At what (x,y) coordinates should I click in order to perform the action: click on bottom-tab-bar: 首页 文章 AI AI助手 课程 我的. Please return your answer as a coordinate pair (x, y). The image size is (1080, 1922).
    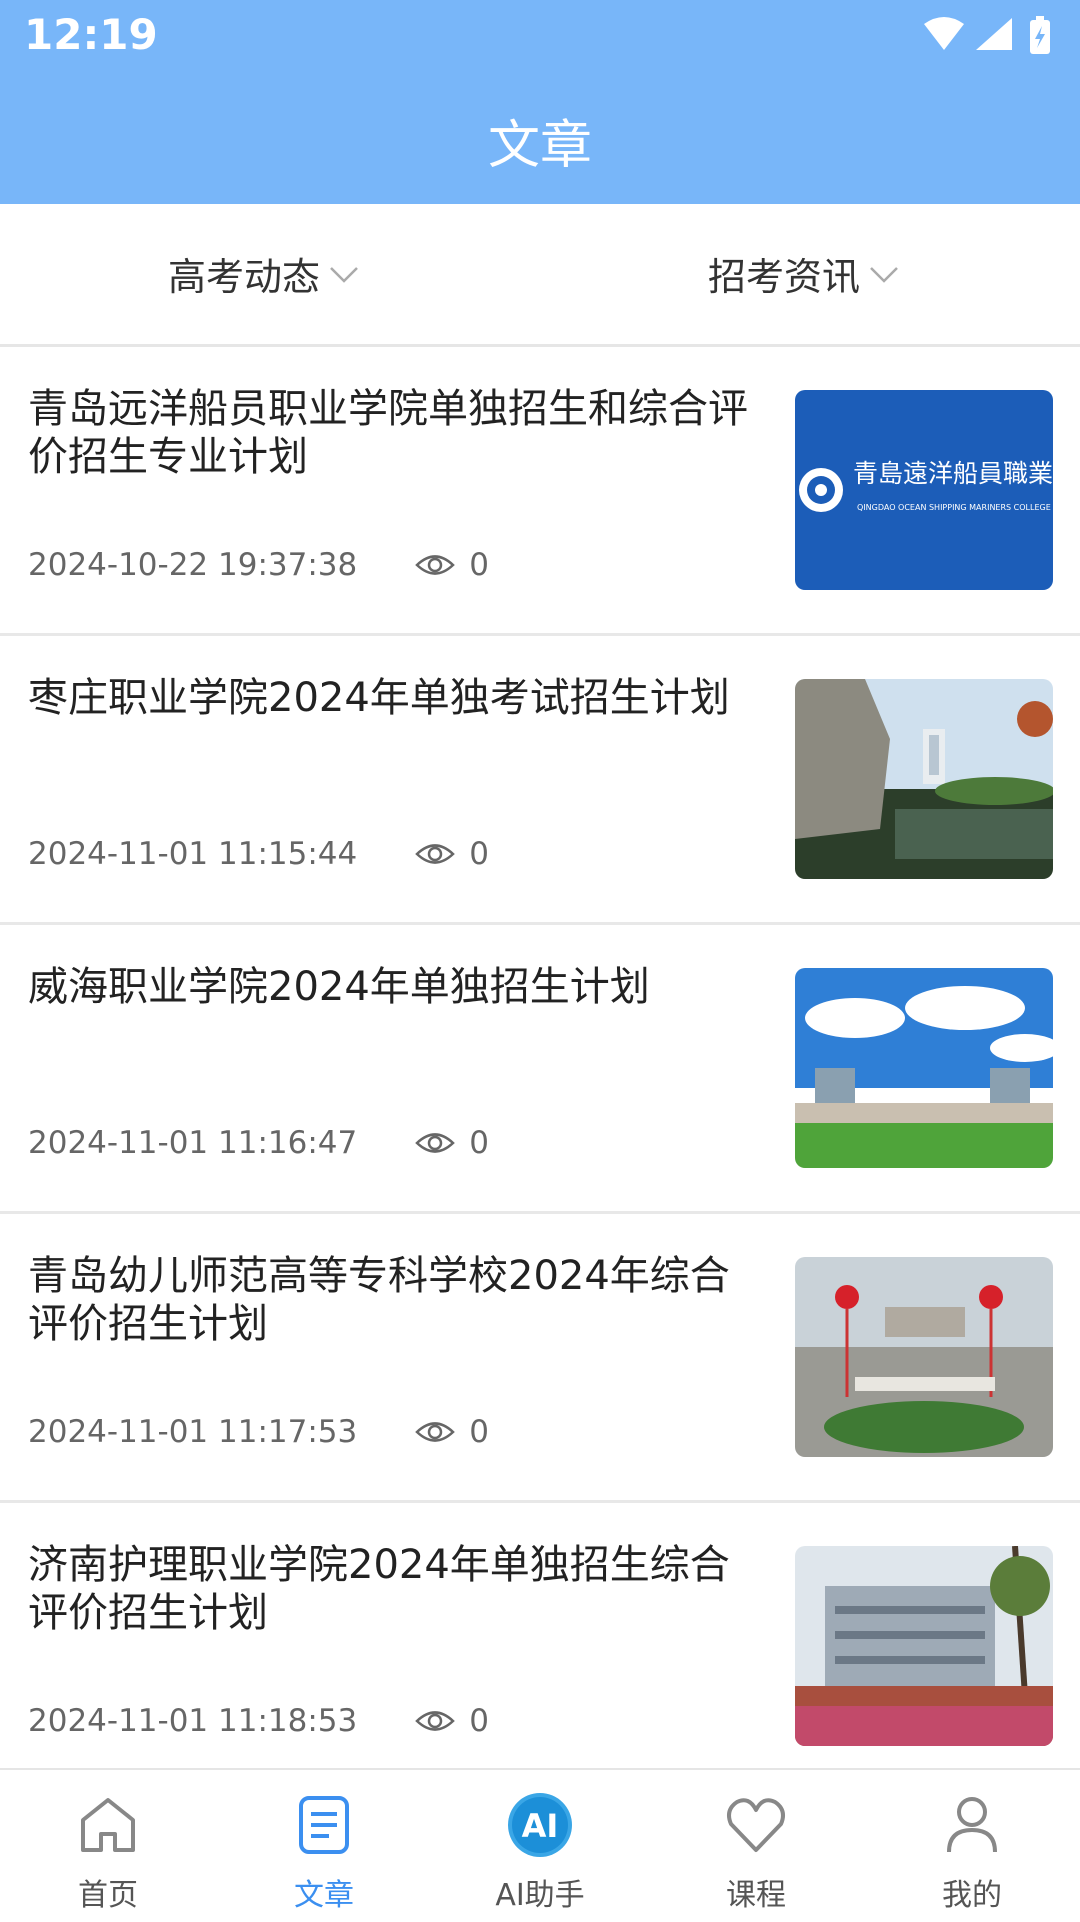
    Looking at the image, I should click on (540, 1845).